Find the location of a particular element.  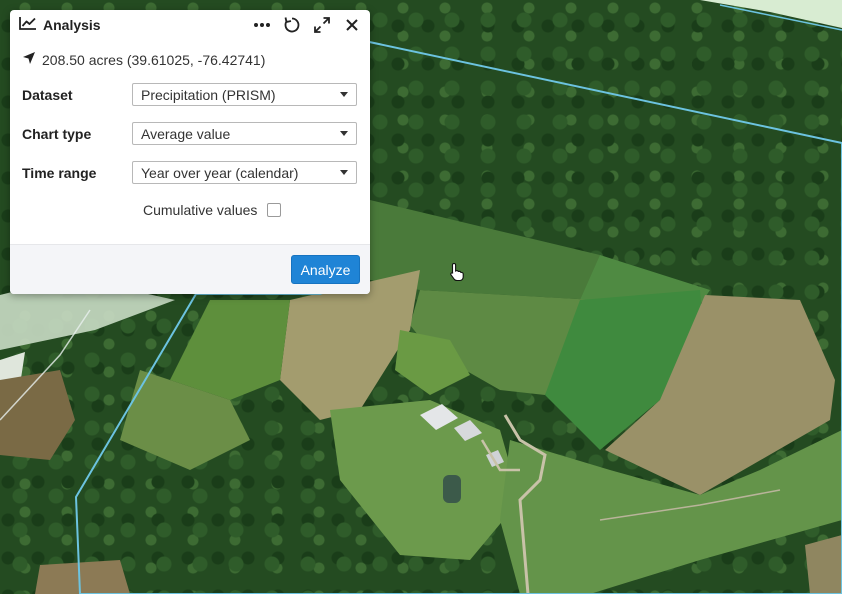

cumulative-label: Cumulative values is located at coordinates (200, 210).